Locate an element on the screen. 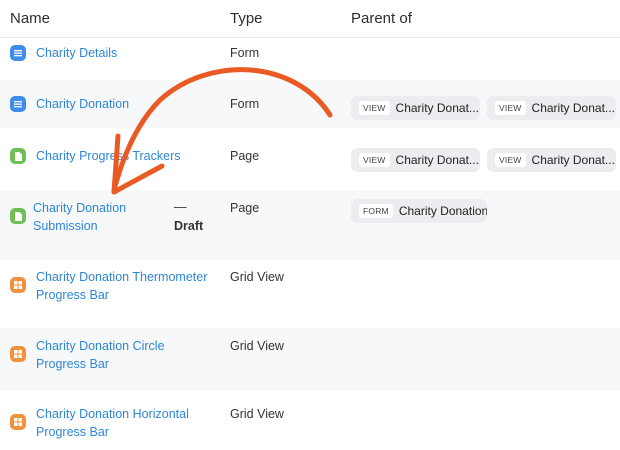 The height and width of the screenshot is (450, 620). column-header-name: Name is located at coordinates (30, 18).